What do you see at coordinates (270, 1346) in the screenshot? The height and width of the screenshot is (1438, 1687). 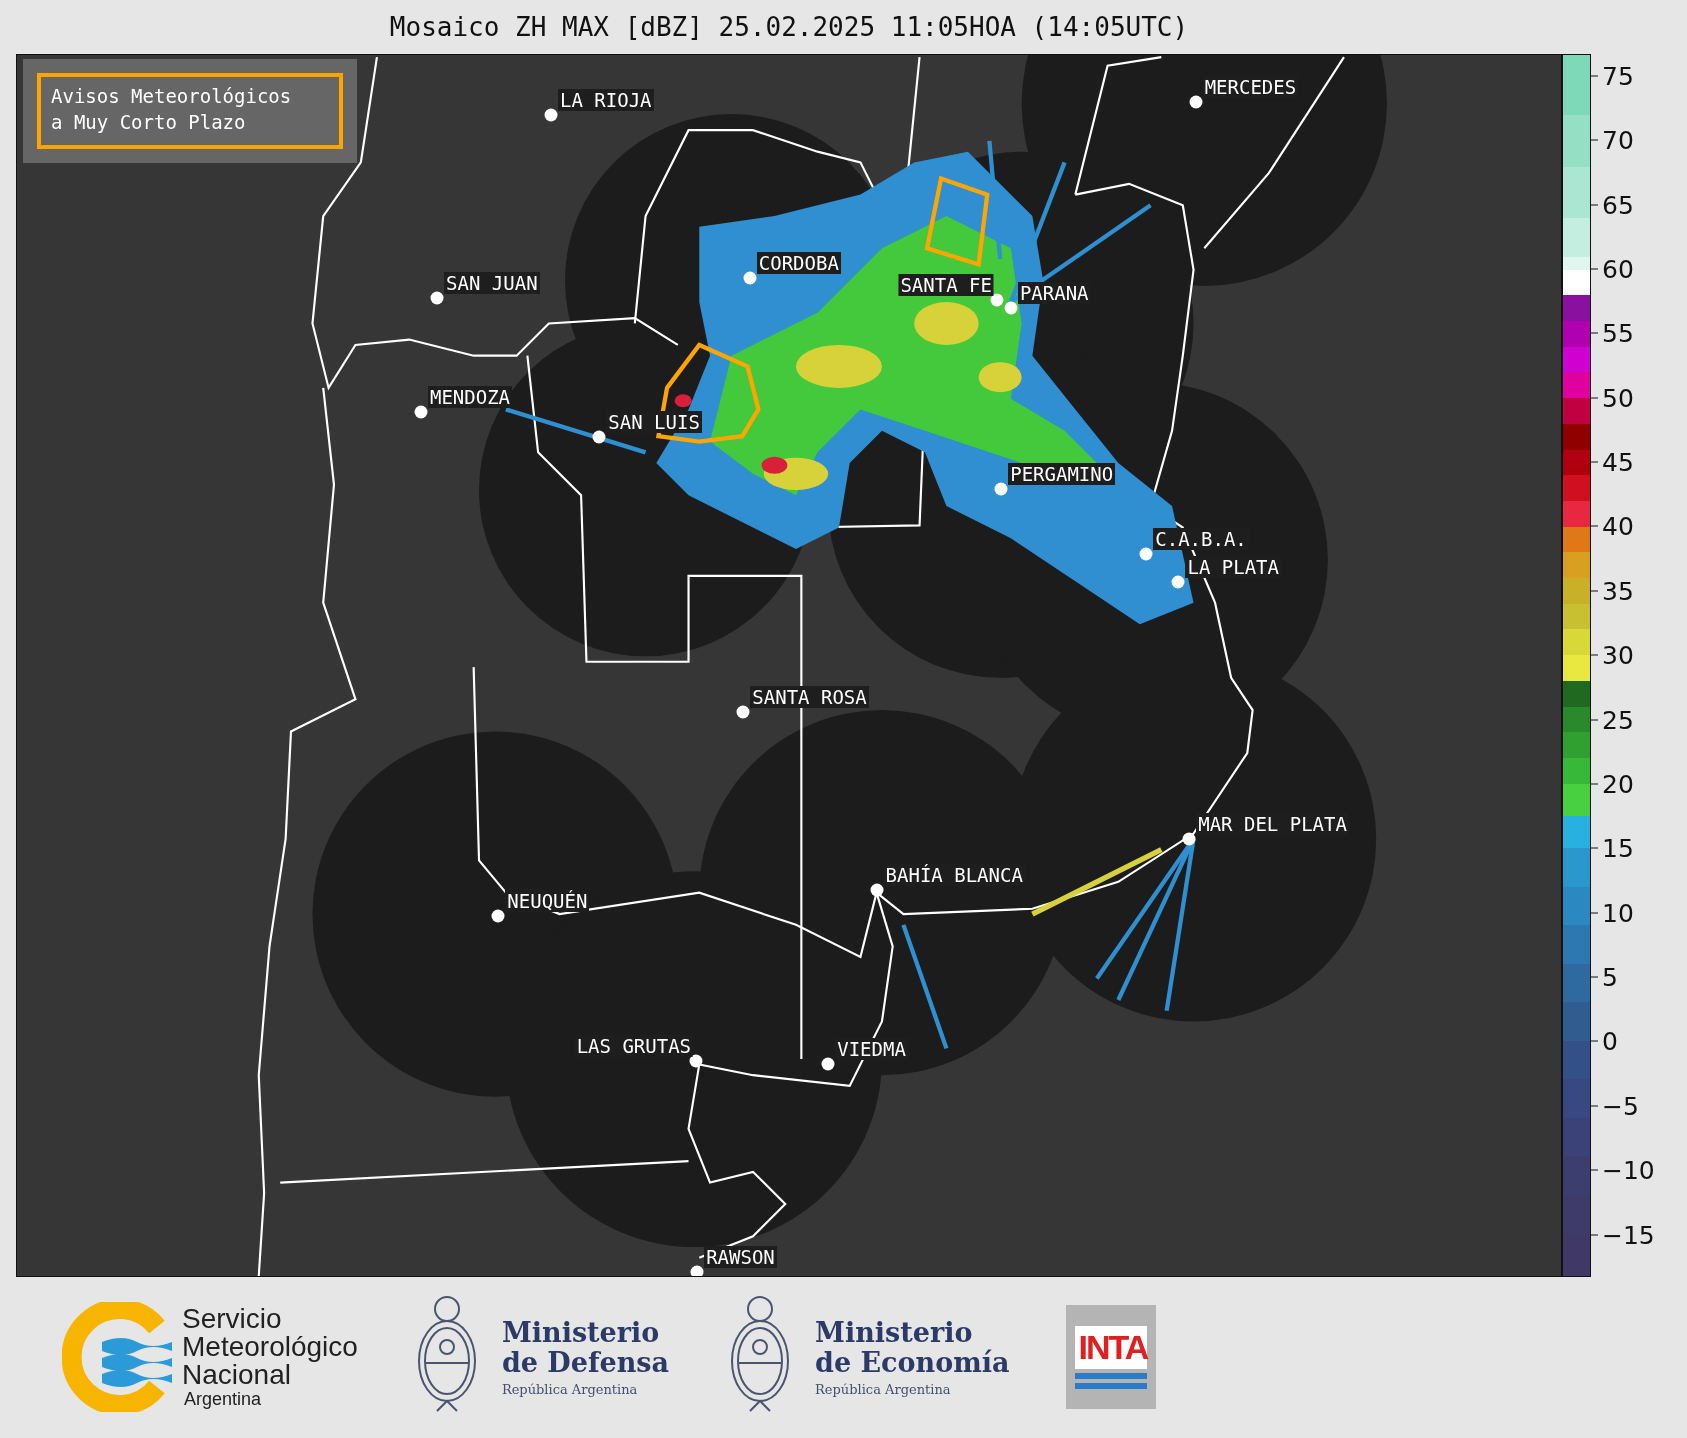 I see `agency-name: Servicio Meteorológico Nacional` at bounding box center [270, 1346].